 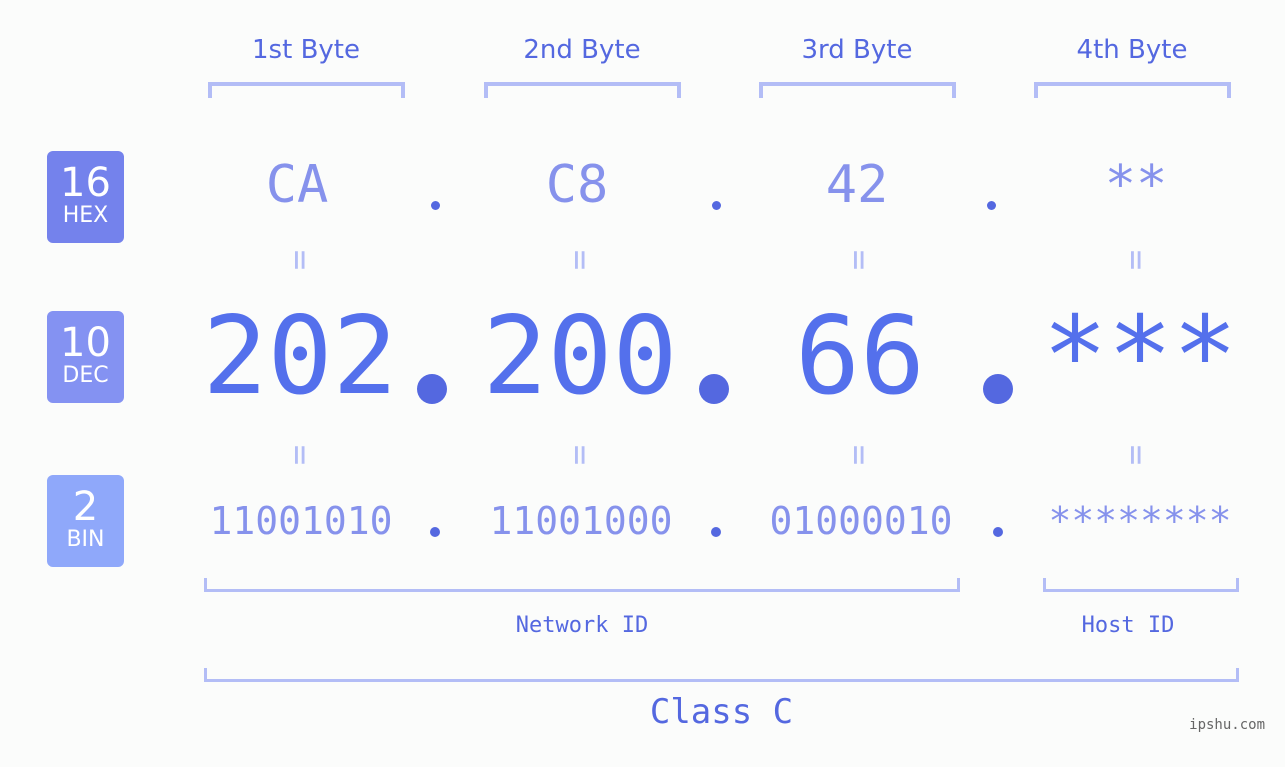 I want to click on dec-byte-1: 202, so click(x=300, y=356).